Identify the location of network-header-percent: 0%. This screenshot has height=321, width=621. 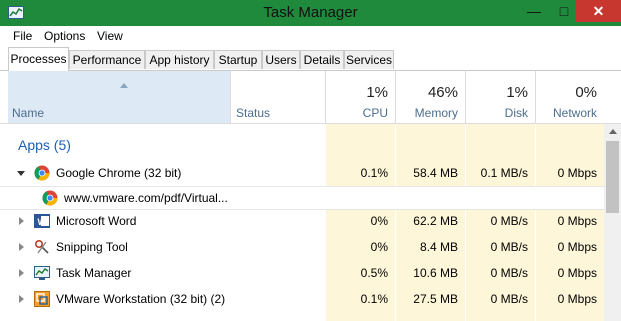
(566, 92).